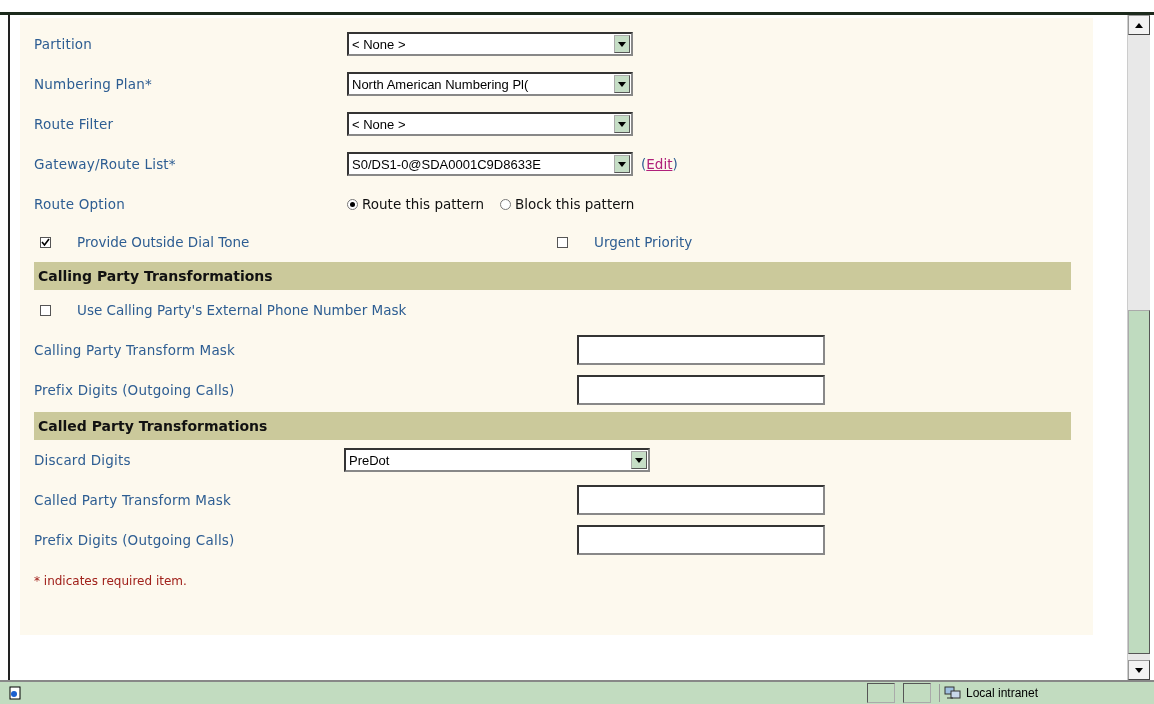 This screenshot has height=704, width=1154. What do you see at coordinates (575, 204) in the screenshot?
I see `radio-label: Block this pattern` at bounding box center [575, 204].